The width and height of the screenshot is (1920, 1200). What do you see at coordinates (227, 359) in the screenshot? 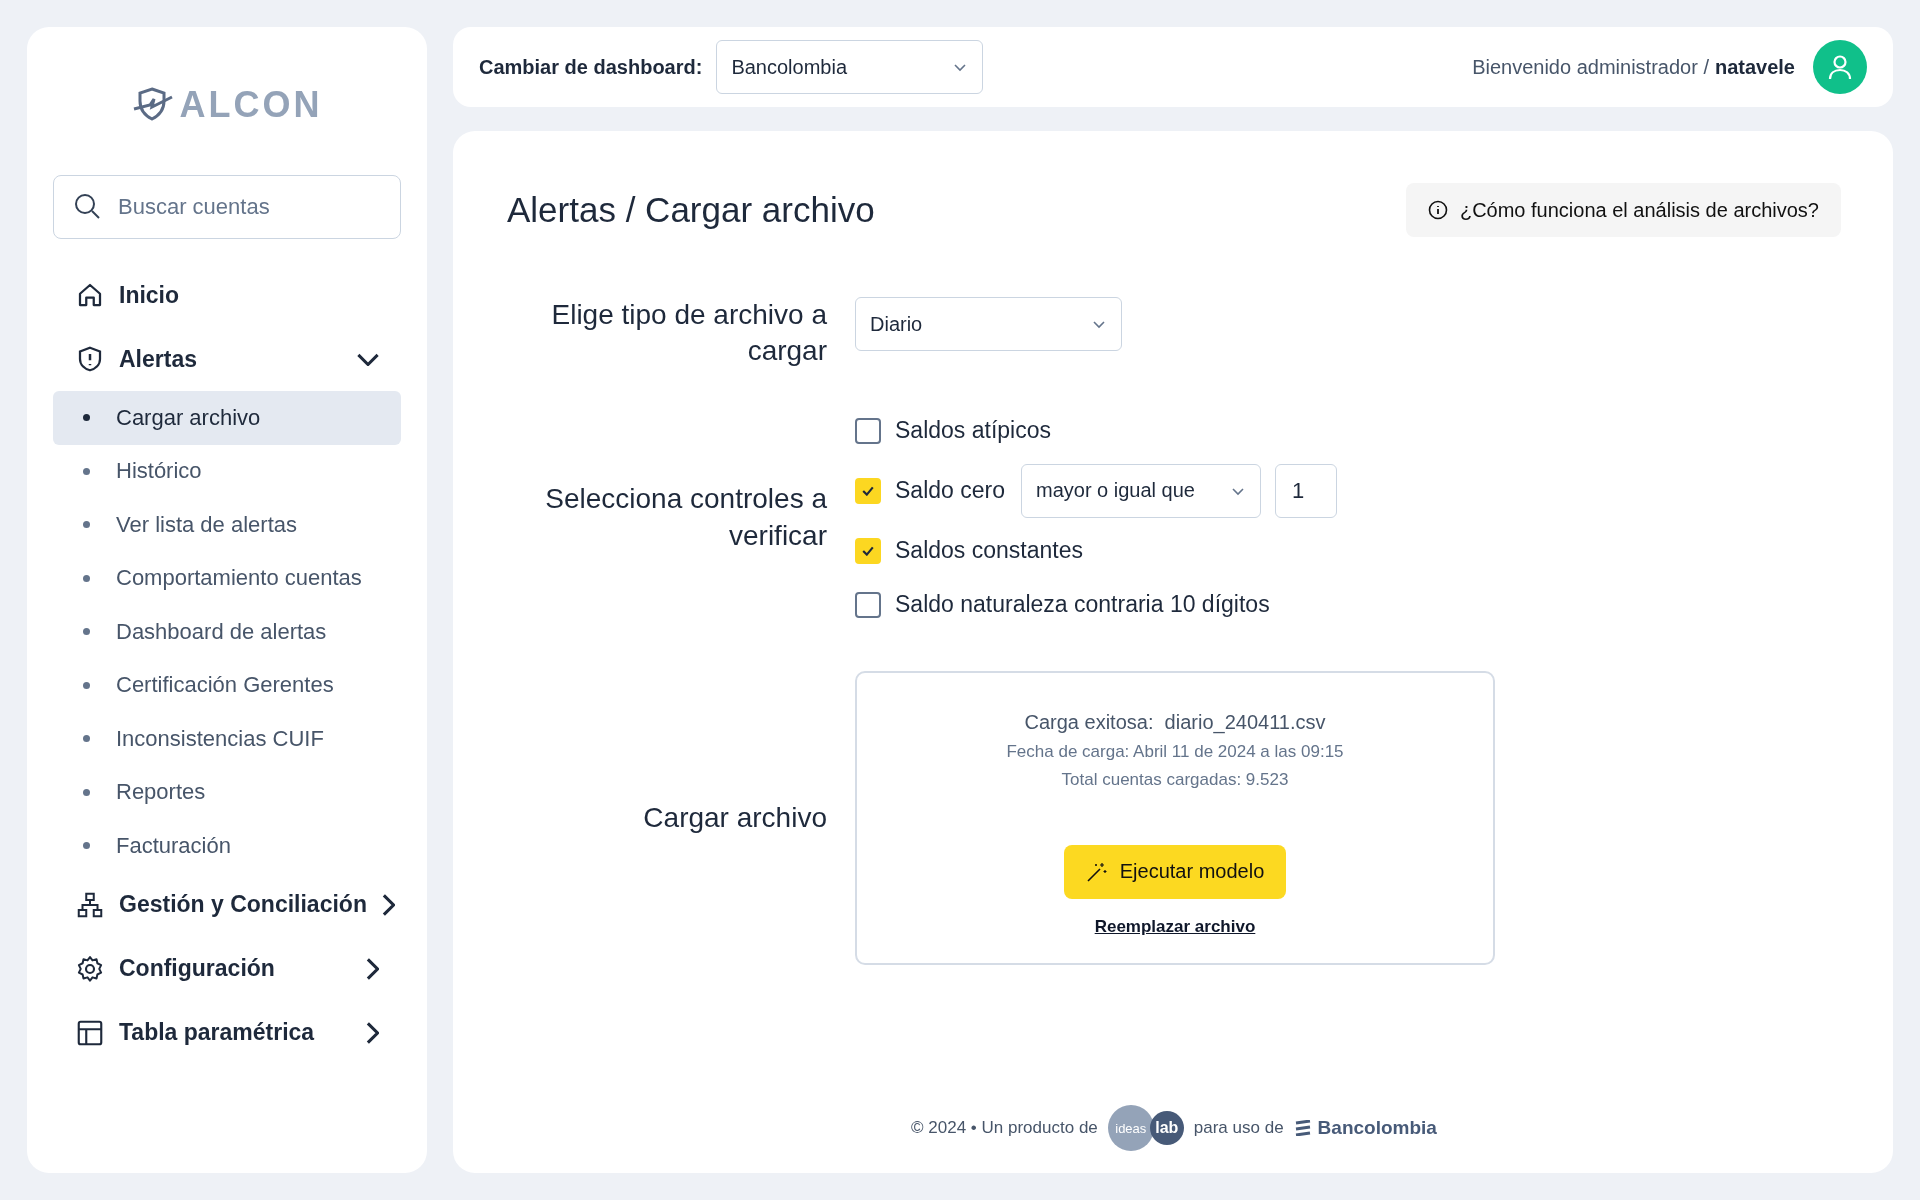
I see `nav-item: Alertas` at bounding box center [227, 359].